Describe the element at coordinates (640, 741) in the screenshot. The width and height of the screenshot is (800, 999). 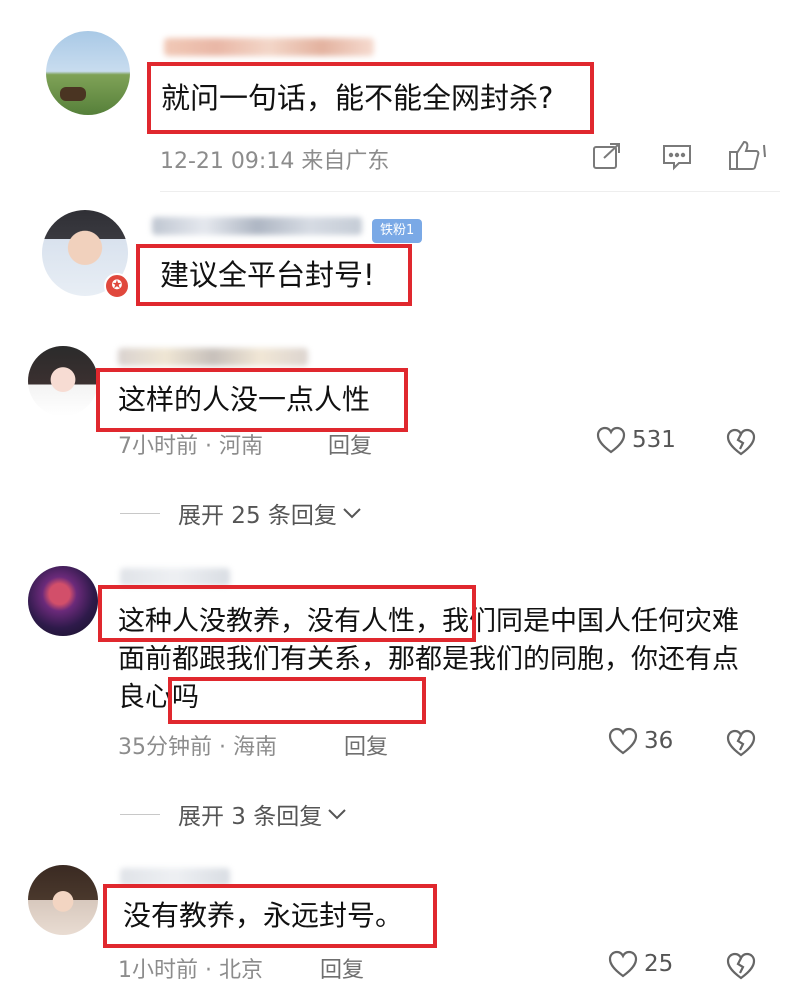
I see `like-button: 36` at that location.